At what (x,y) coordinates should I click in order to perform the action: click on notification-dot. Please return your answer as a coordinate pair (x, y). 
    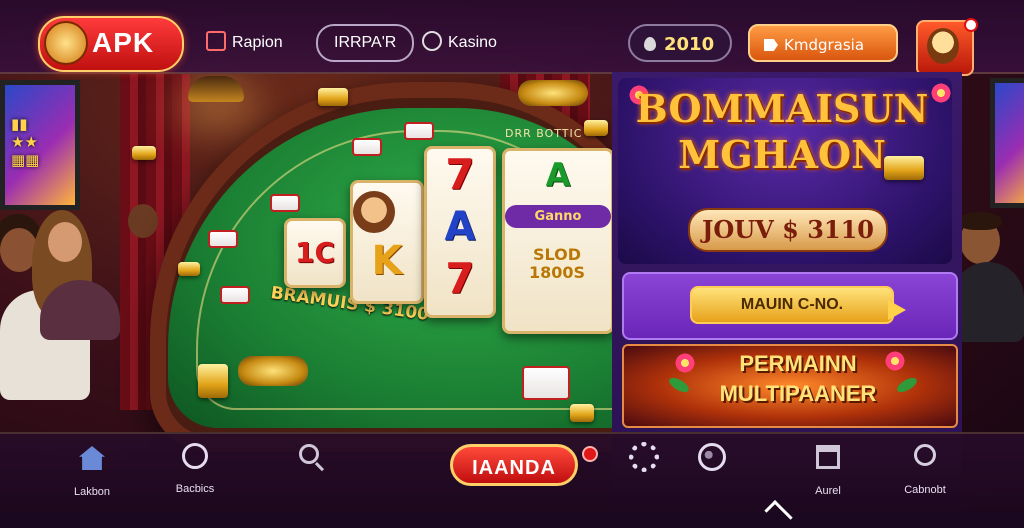
    Looking at the image, I should click on (971, 25).